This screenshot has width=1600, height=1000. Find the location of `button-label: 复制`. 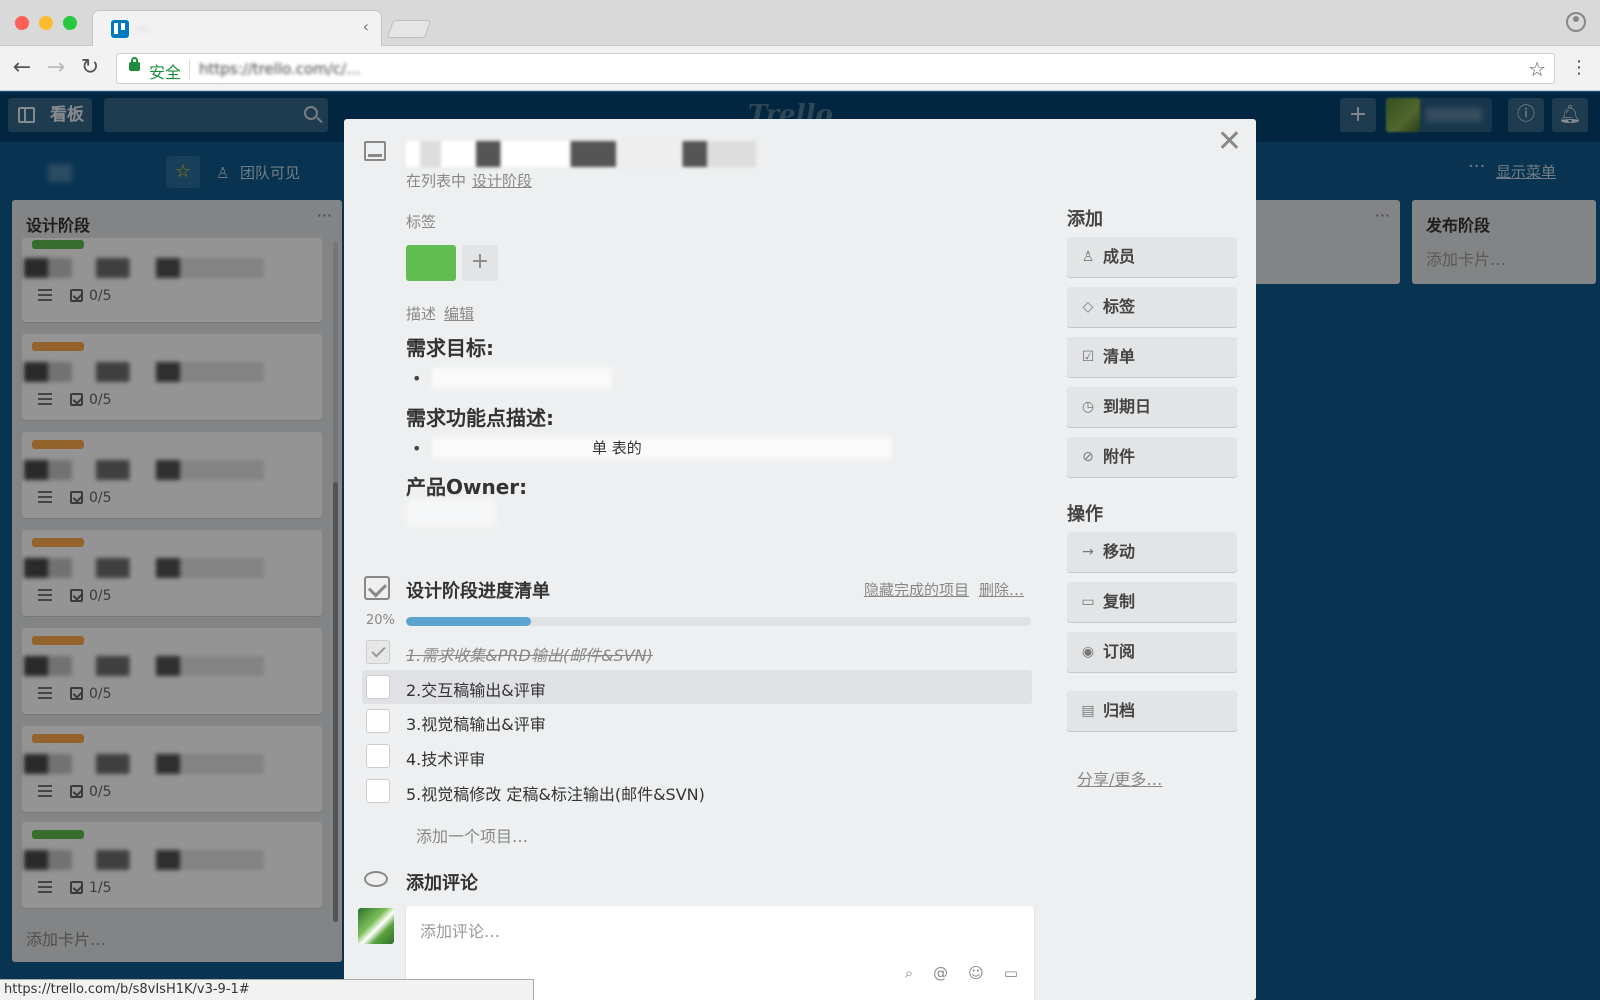

button-label: 复制 is located at coordinates (1119, 601).